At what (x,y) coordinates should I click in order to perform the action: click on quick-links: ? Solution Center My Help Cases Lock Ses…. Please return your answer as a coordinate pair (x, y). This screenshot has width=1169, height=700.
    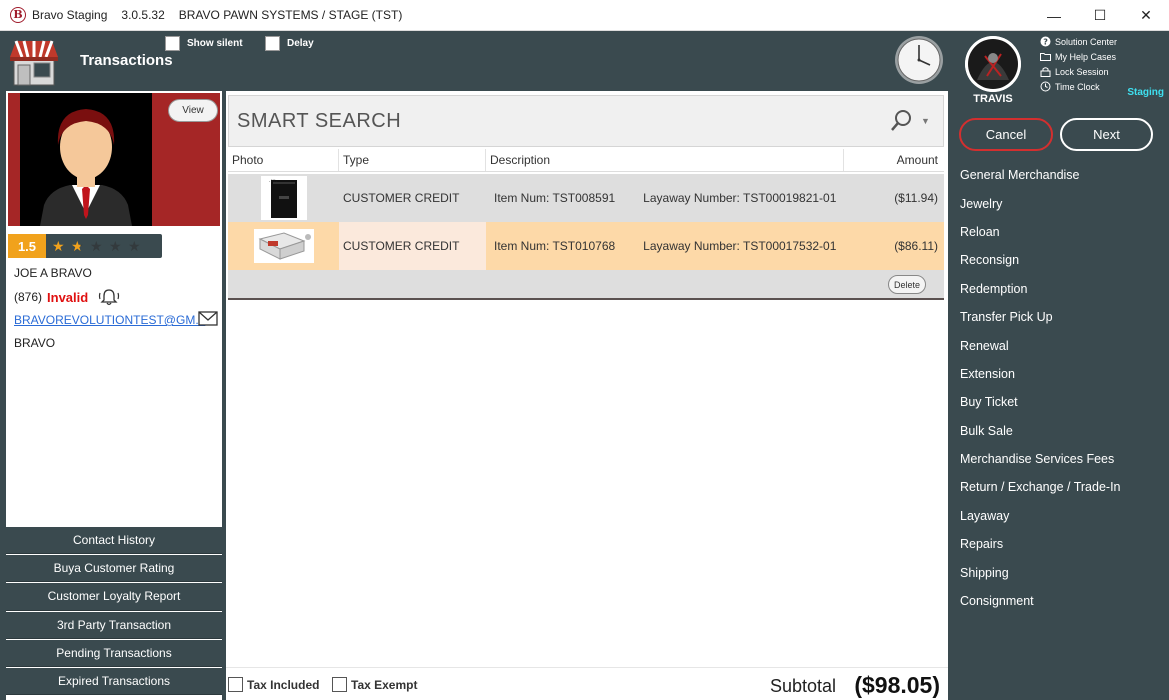
    Looking at the image, I should click on (1078, 64).